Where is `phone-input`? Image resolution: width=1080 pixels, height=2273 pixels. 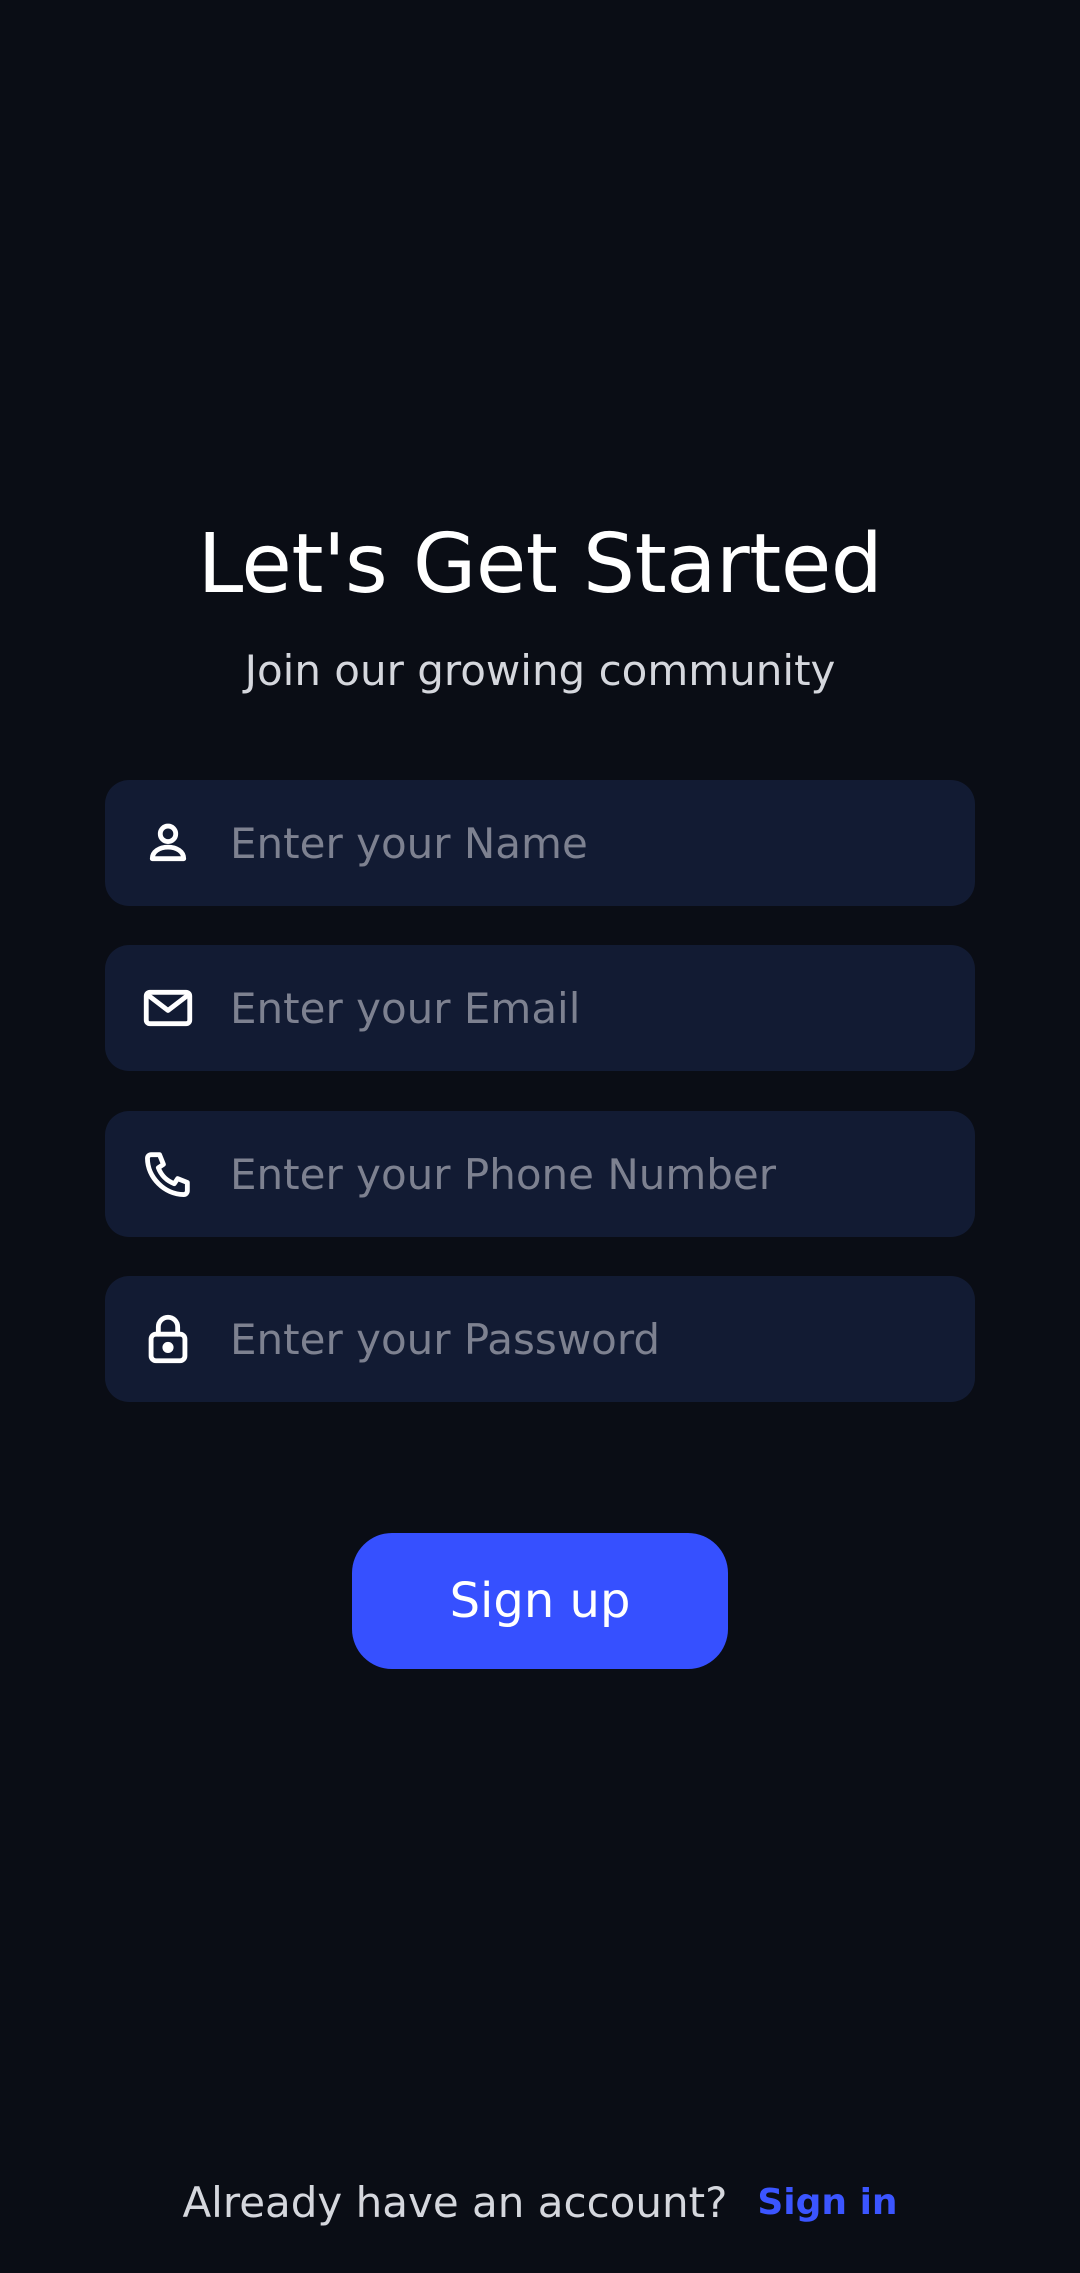
phone-input is located at coordinates (587, 1174).